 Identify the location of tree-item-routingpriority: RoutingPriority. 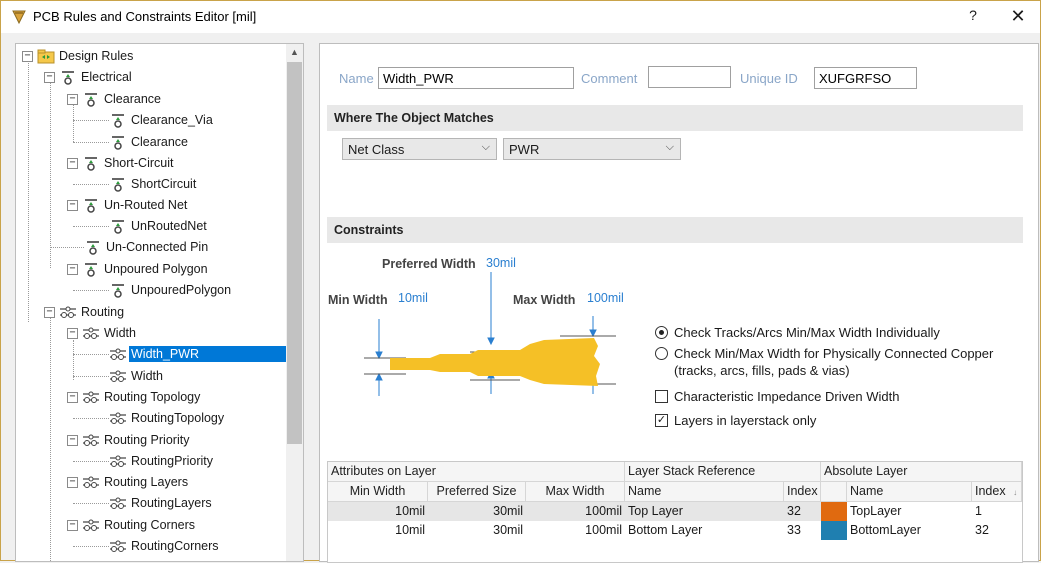
(162, 461).